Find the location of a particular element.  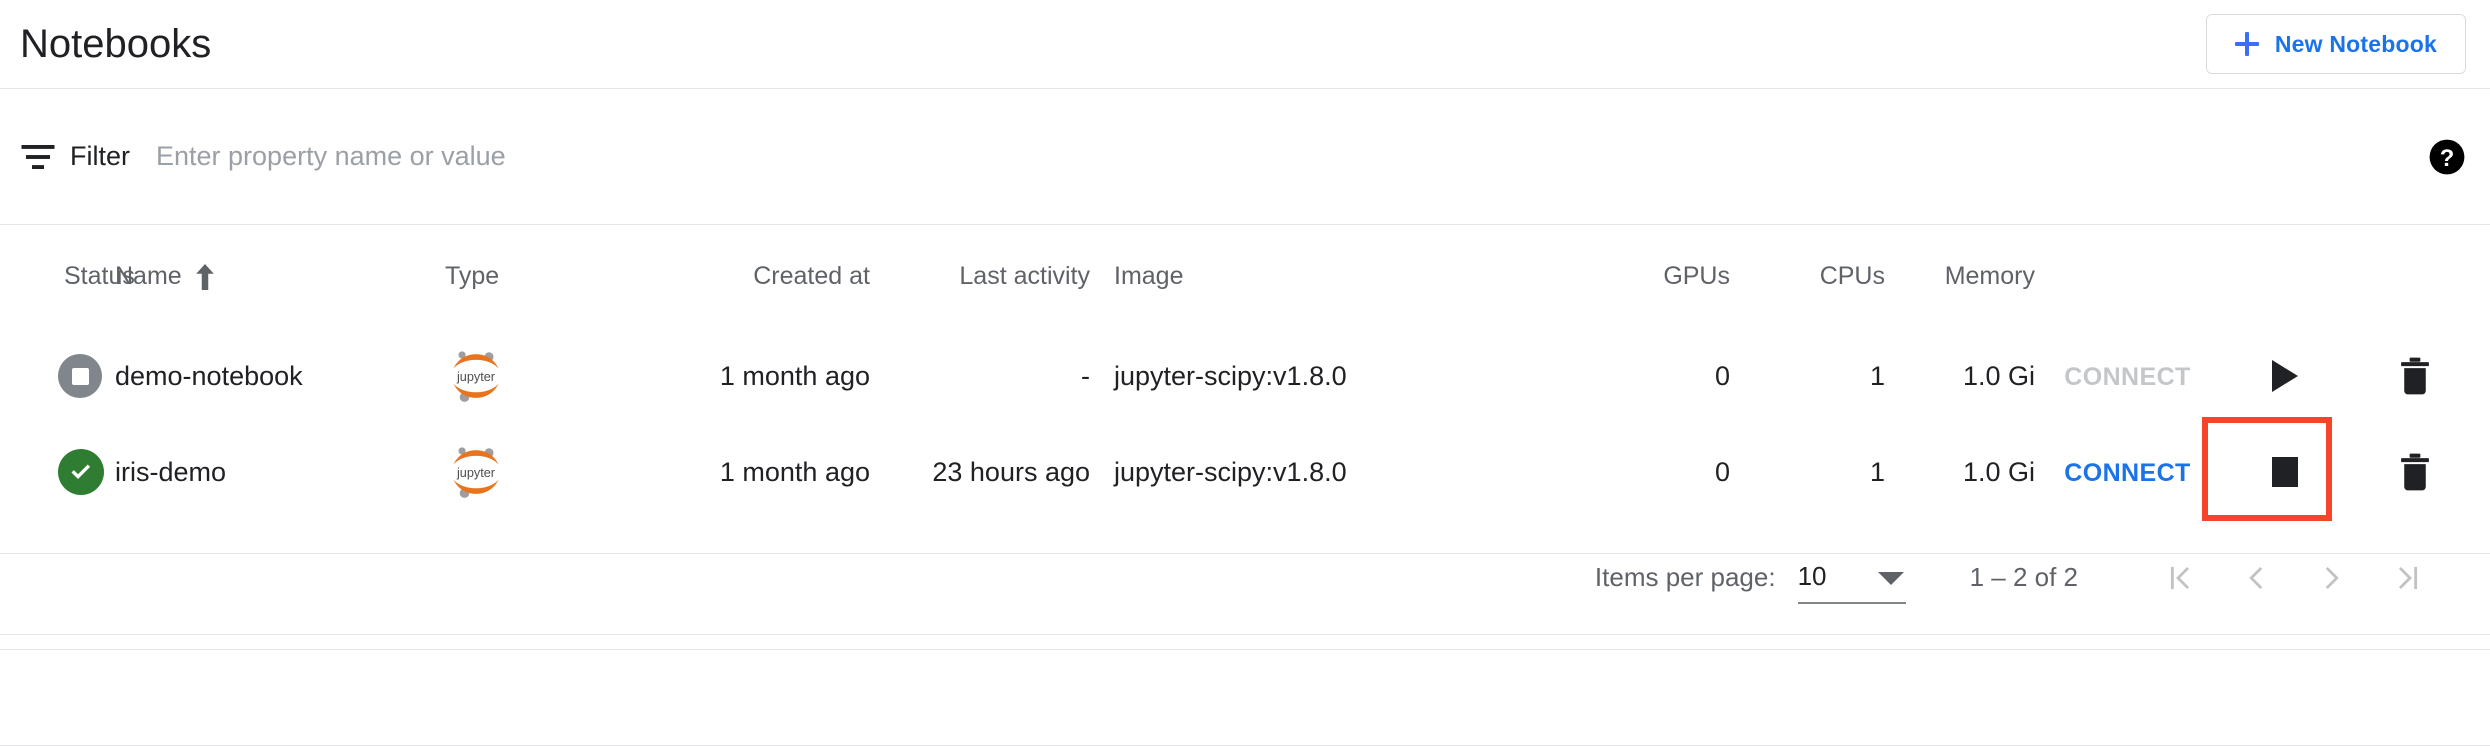

next-page-icon is located at coordinates (2332, 577).